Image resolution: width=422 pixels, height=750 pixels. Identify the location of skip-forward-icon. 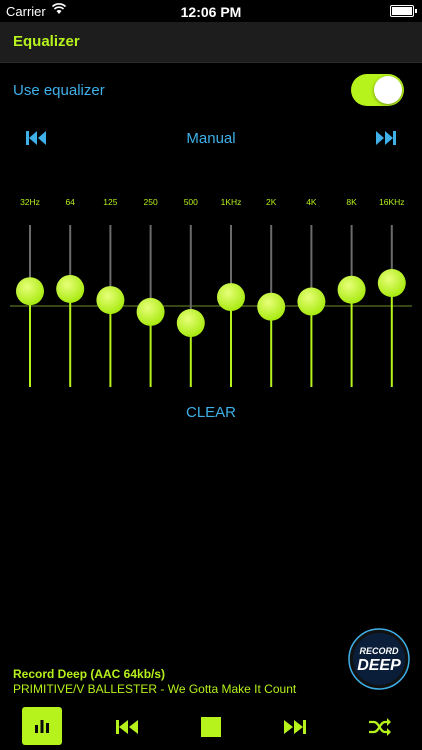
(386, 138).